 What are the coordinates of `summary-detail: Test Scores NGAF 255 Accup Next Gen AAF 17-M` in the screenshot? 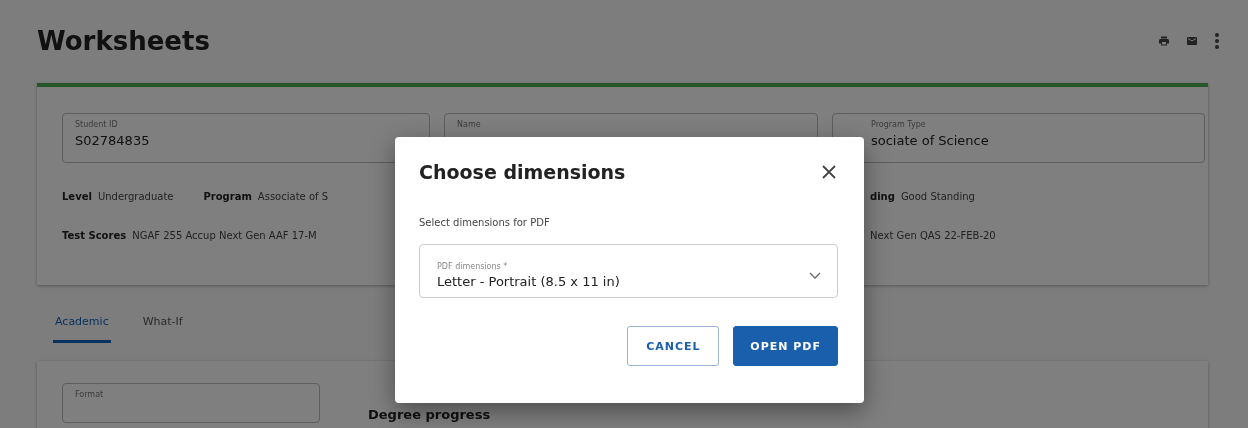 It's located at (189, 235).